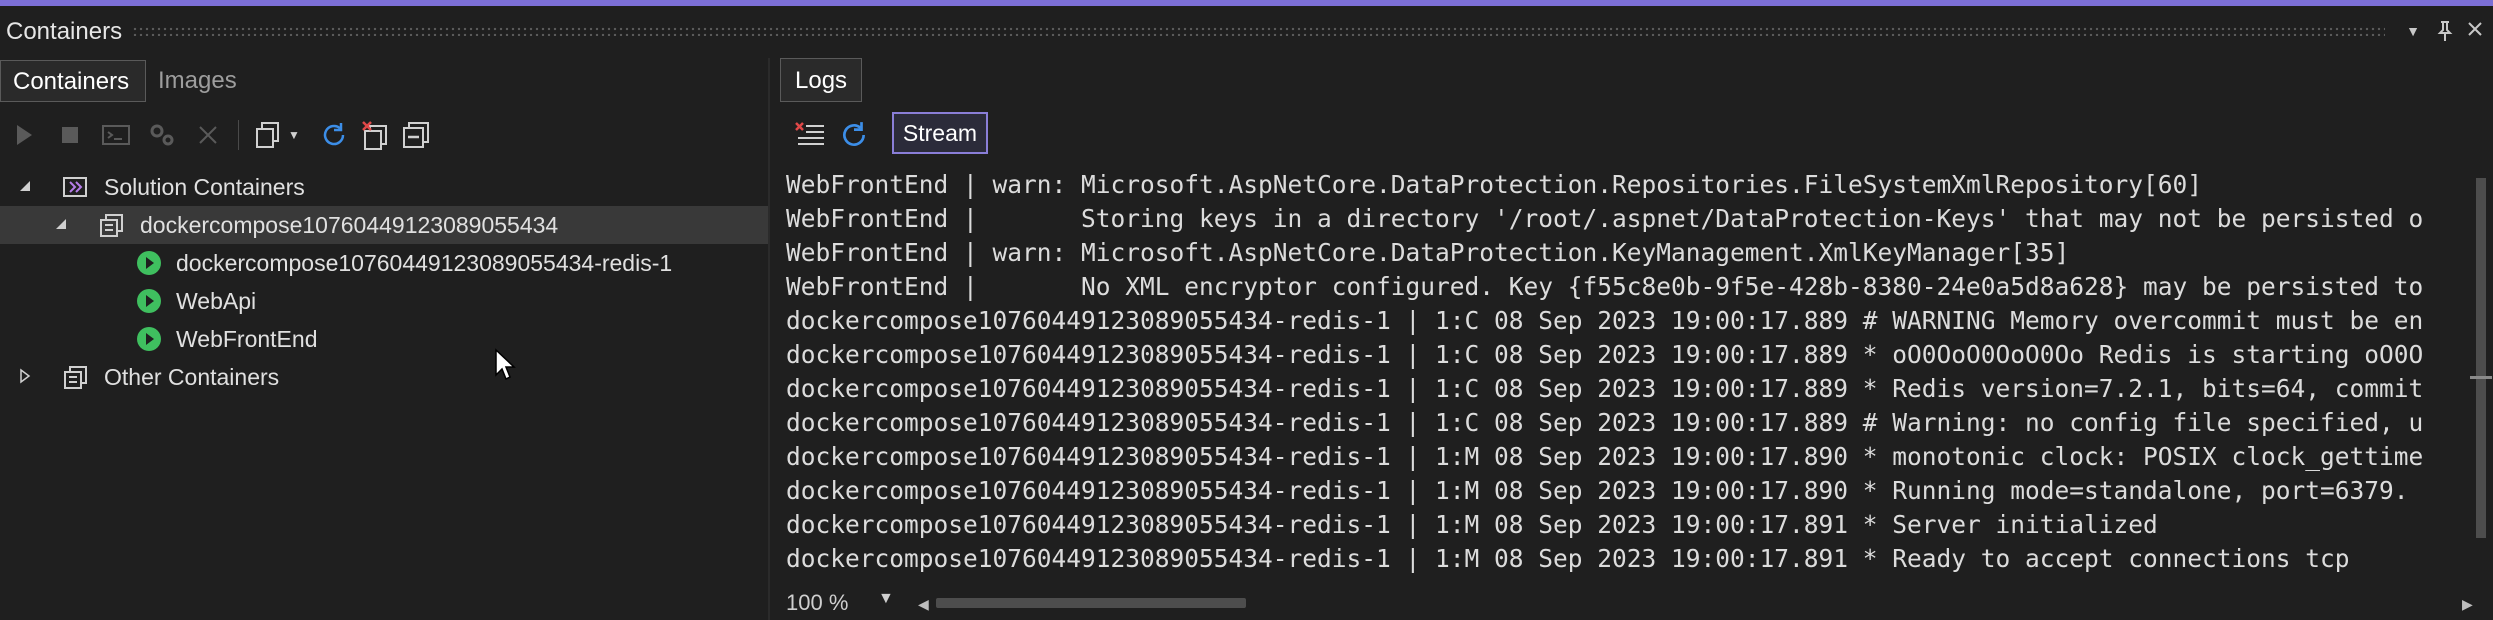 Image resolution: width=2493 pixels, height=620 pixels. I want to click on remove-icon, so click(208, 135).